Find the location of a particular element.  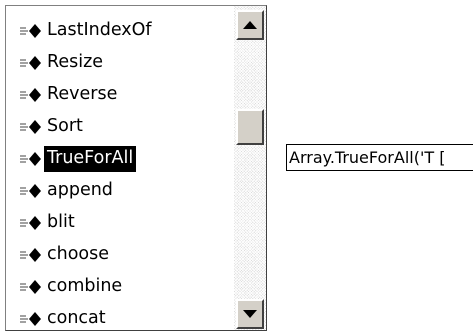

list-item: LastIndexOf is located at coordinates (120, 31).